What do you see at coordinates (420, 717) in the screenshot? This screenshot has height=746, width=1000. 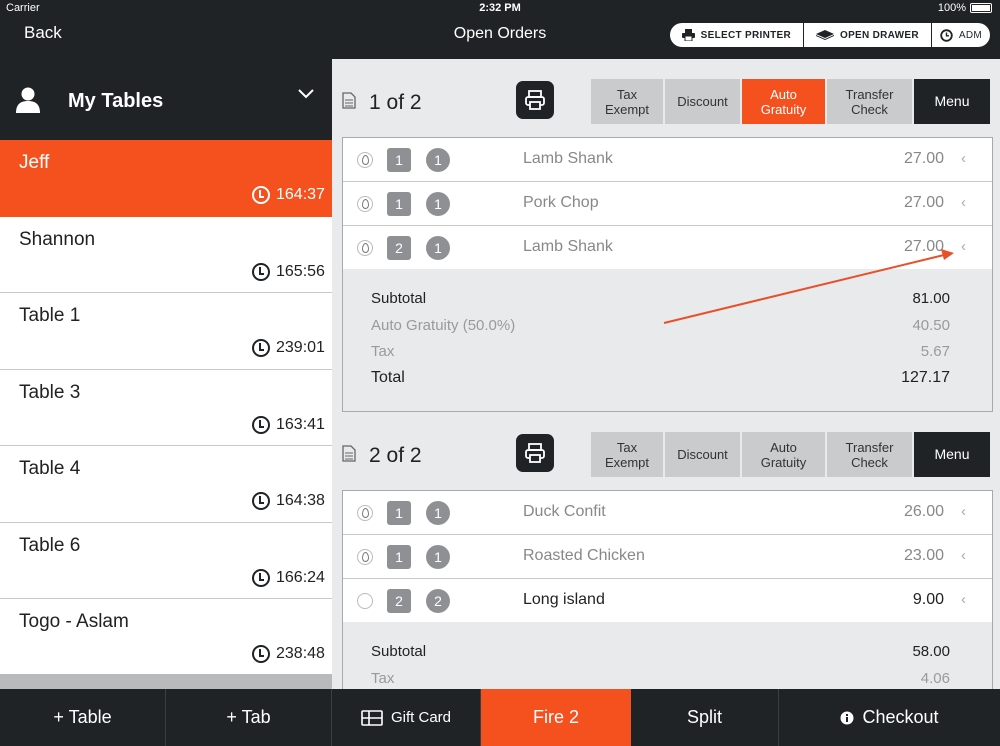 I see `gift-card-label: Gift Card` at bounding box center [420, 717].